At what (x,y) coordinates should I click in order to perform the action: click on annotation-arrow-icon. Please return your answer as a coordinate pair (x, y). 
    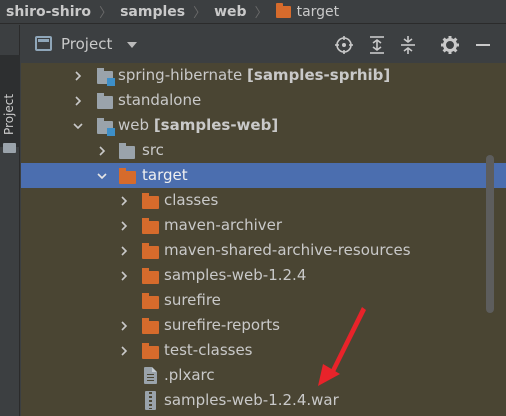
    Looking at the image, I should click on (342, 346).